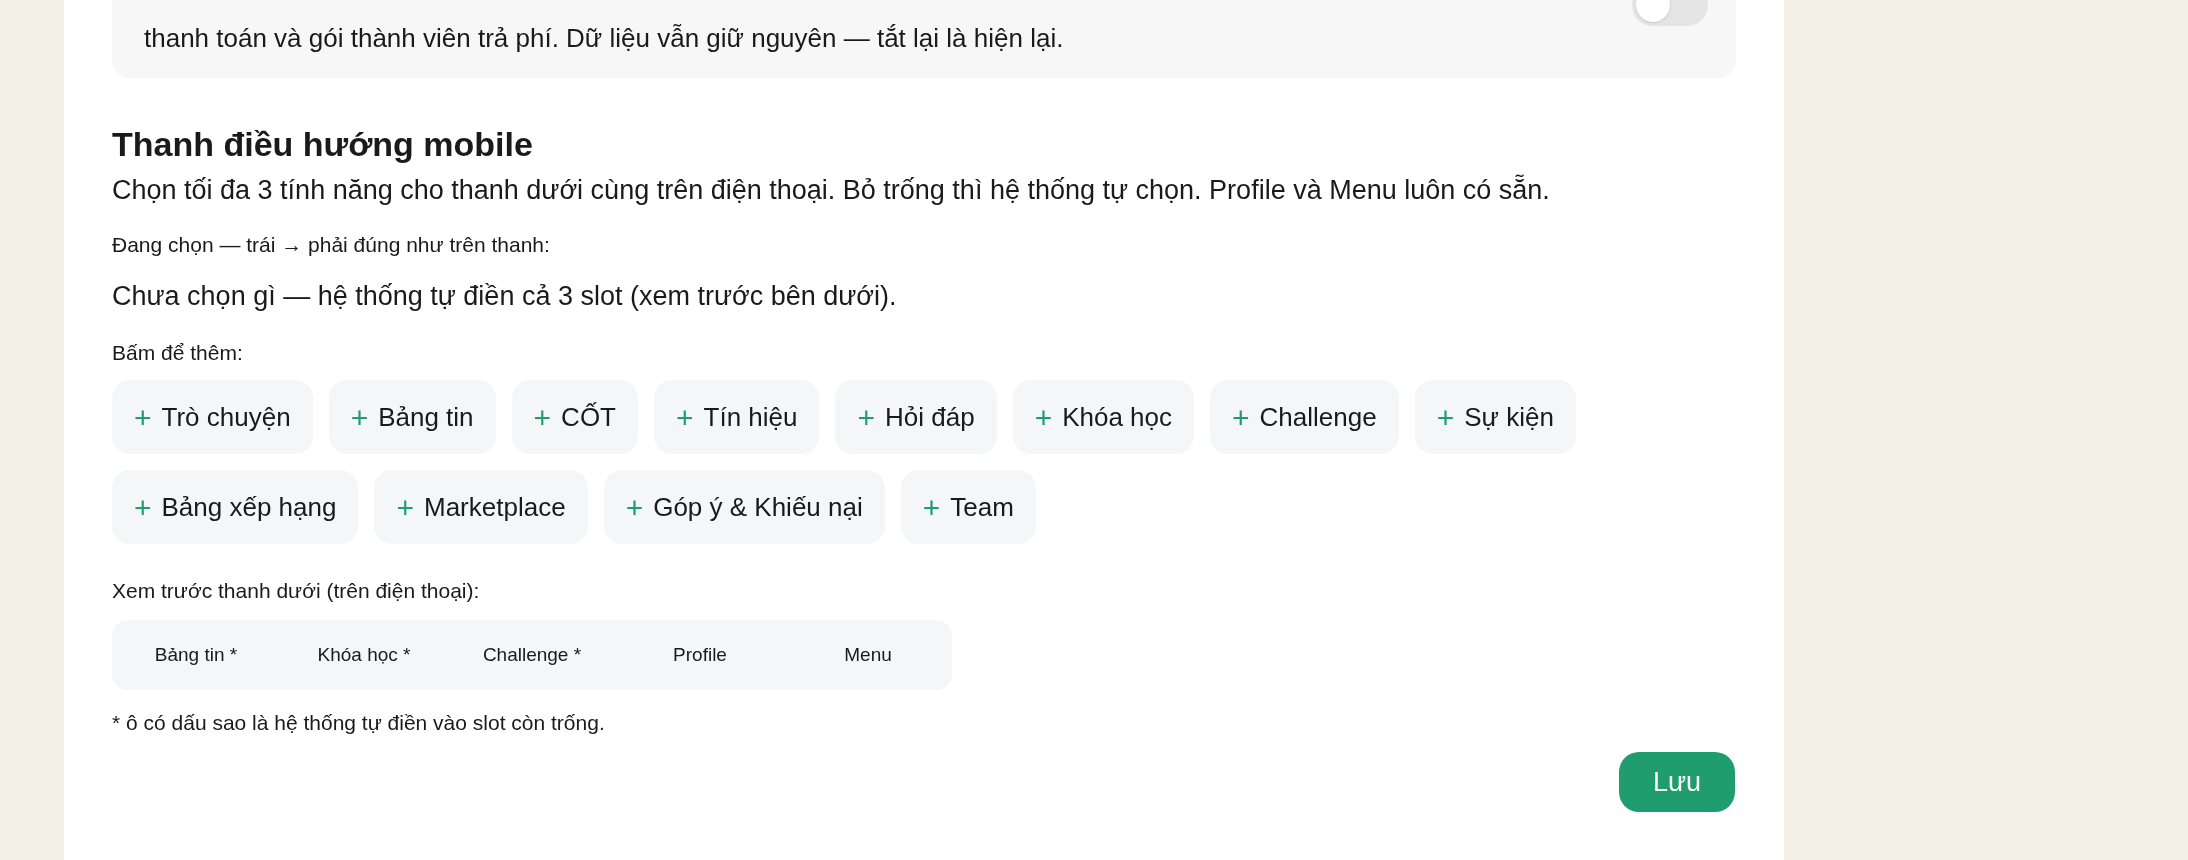 The image size is (2188, 860). I want to click on feature-chip: + Marketplace, so click(481, 507).